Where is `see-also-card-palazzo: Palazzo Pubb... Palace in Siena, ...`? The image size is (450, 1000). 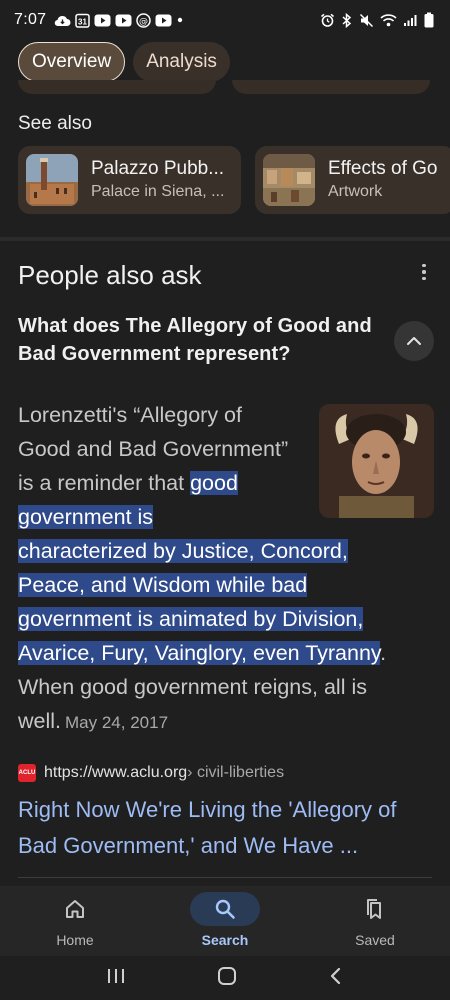 see-also-card-palazzo: Palazzo Pubb... Palace in Siena, ... is located at coordinates (129, 180).